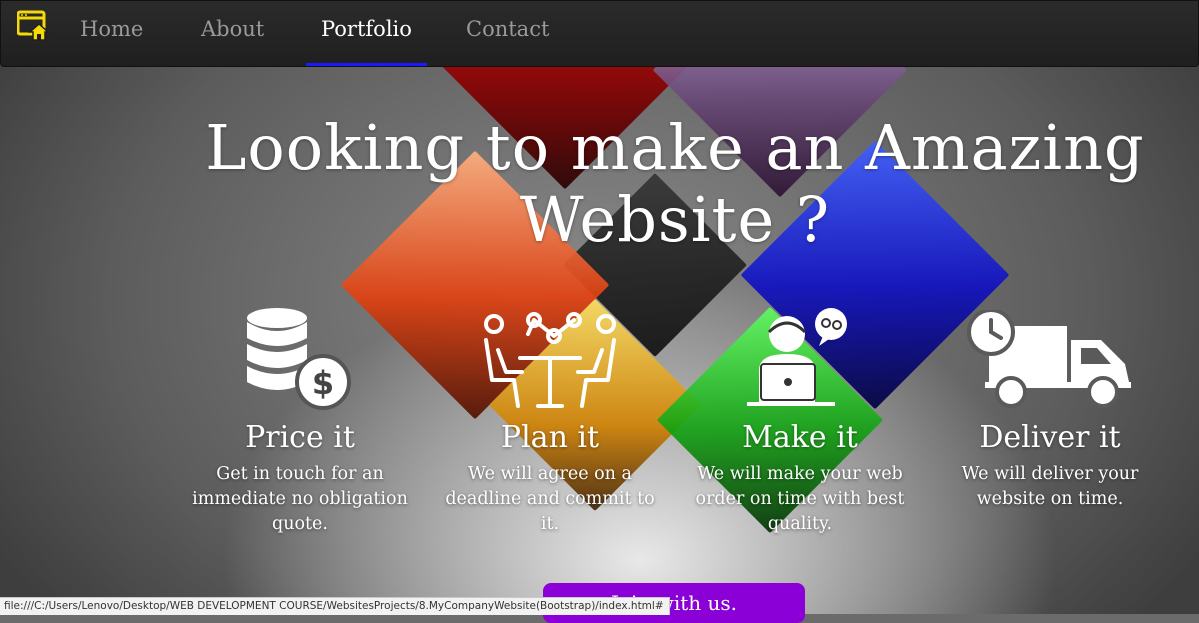  I want to click on developer-laptop-icon, so click(800, 355).